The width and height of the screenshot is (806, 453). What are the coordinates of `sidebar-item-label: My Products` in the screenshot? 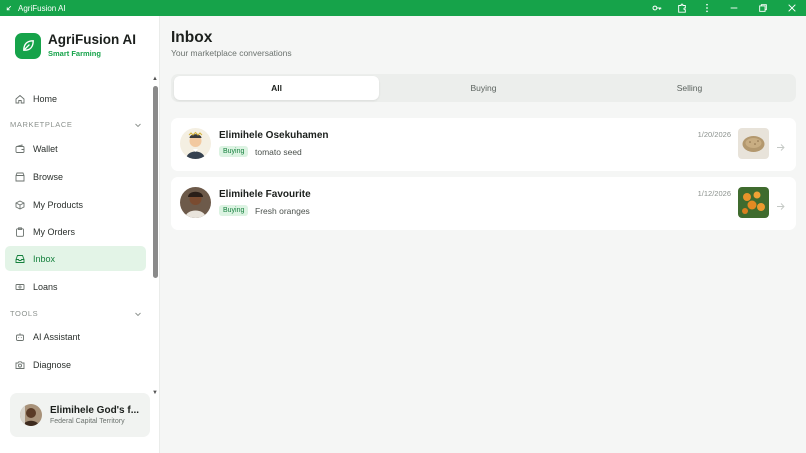 It's located at (58, 204).